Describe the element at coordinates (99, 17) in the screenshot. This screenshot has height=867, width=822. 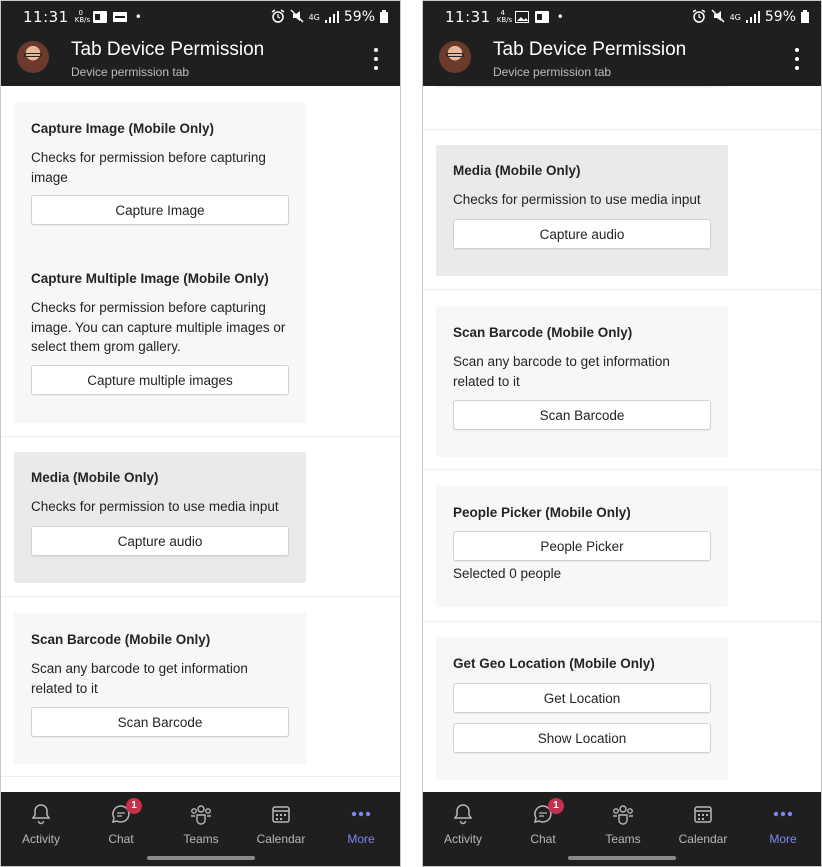
I see `outlook-icon` at that location.